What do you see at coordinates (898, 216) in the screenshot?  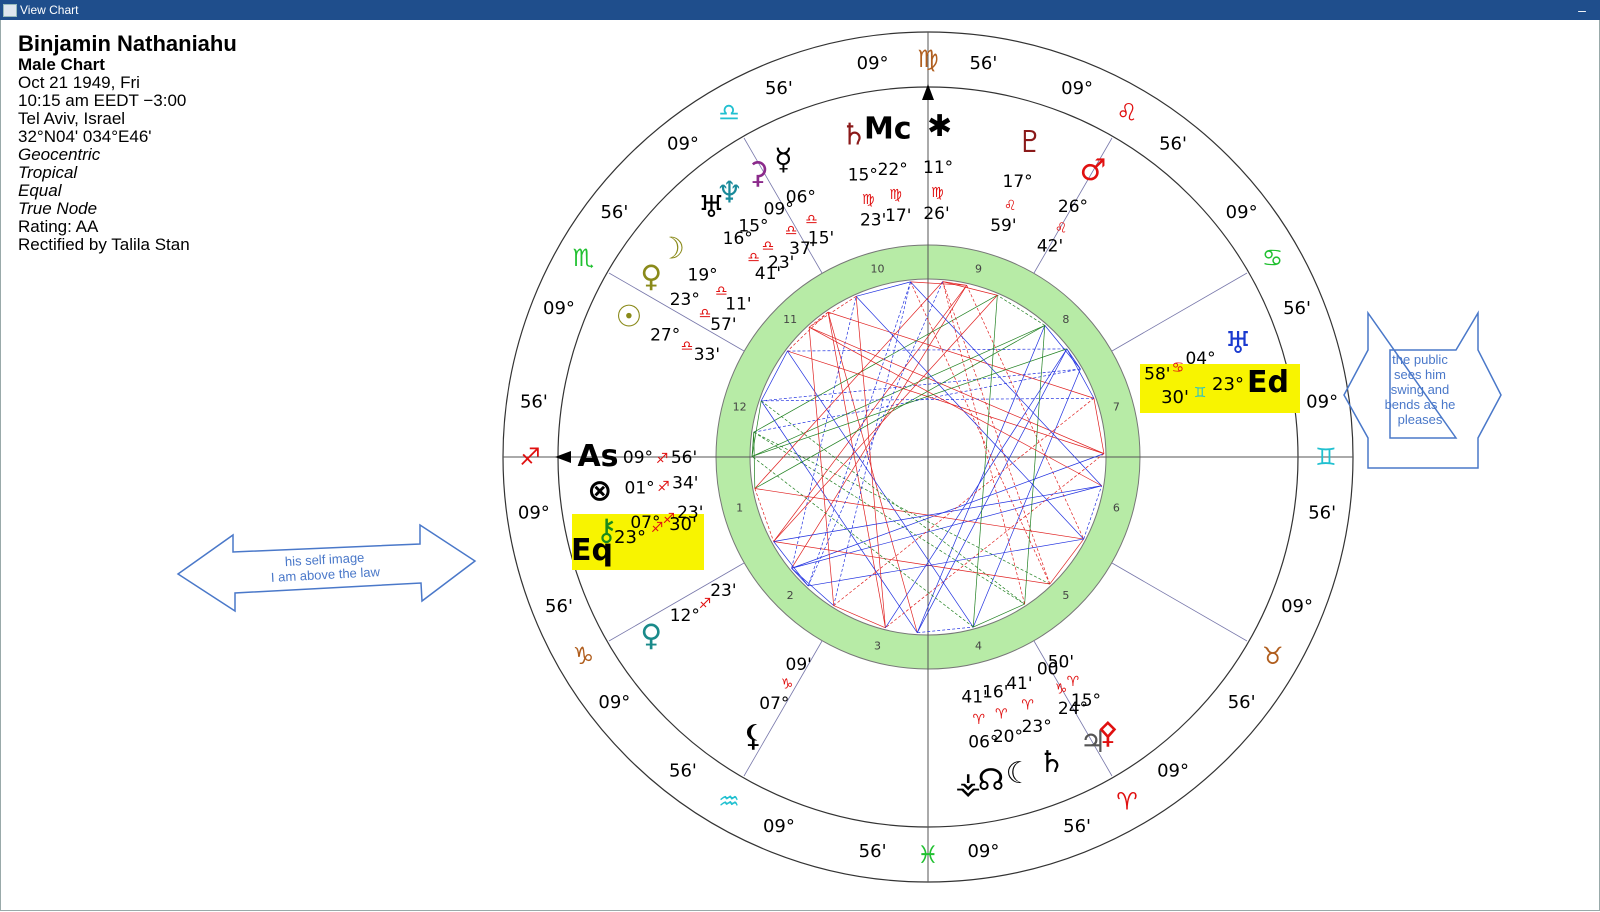 I see `midheaven-minute: 17'` at bounding box center [898, 216].